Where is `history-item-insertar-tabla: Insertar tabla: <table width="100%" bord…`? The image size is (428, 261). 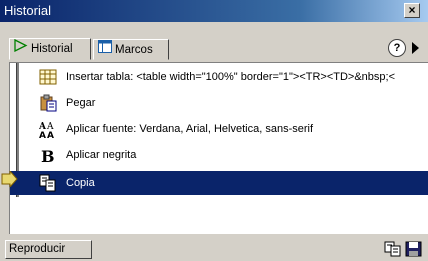
history-item-insertar-tabla: Insertar tabla: <table width="100%" bord… is located at coordinates (219, 77).